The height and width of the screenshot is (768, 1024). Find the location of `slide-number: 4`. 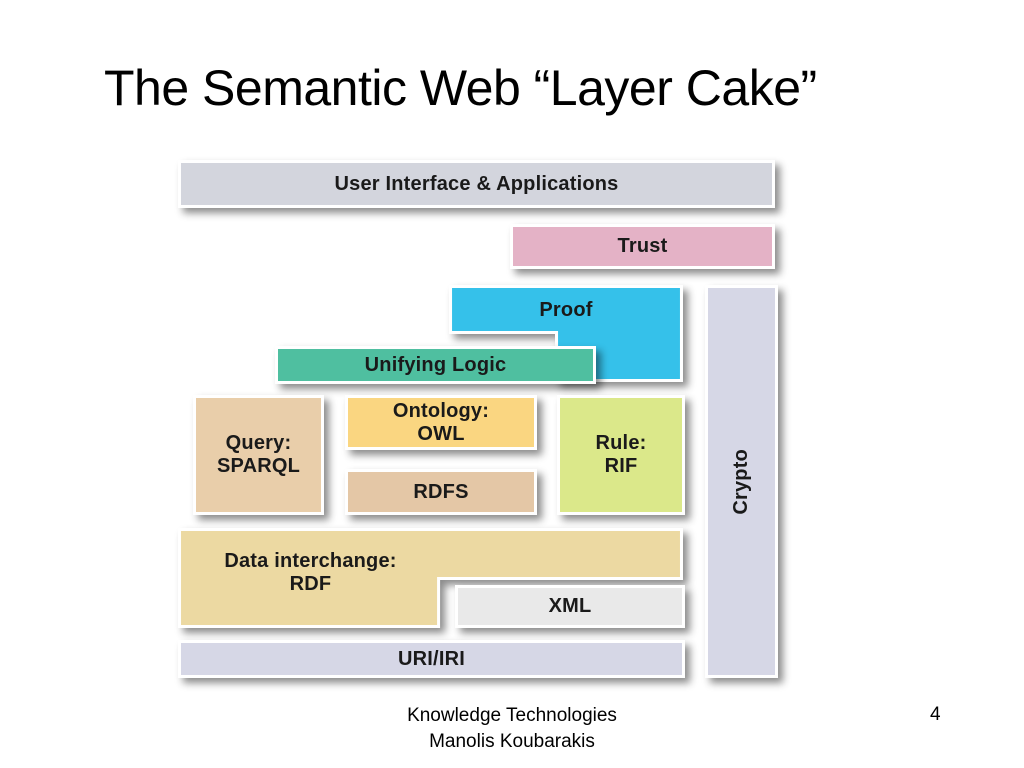

slide-number: 4 is located at coordinates (935, 714).